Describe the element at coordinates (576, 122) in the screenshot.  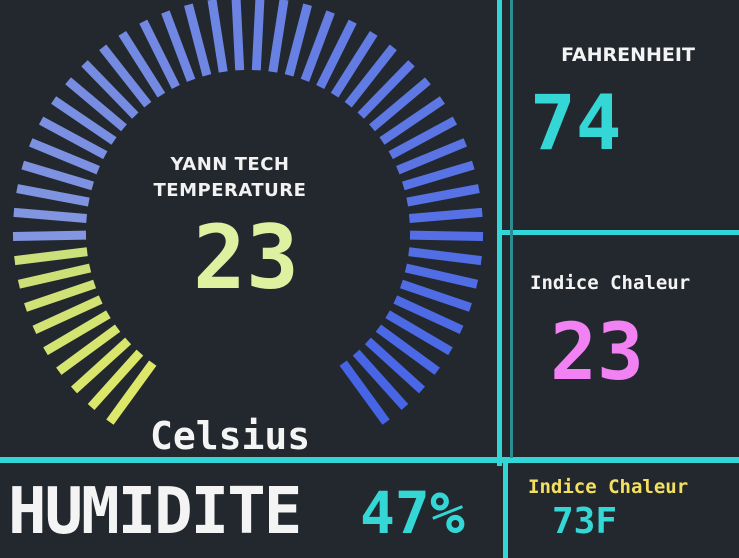
I see `fahrenheit-value: 74` at that location.